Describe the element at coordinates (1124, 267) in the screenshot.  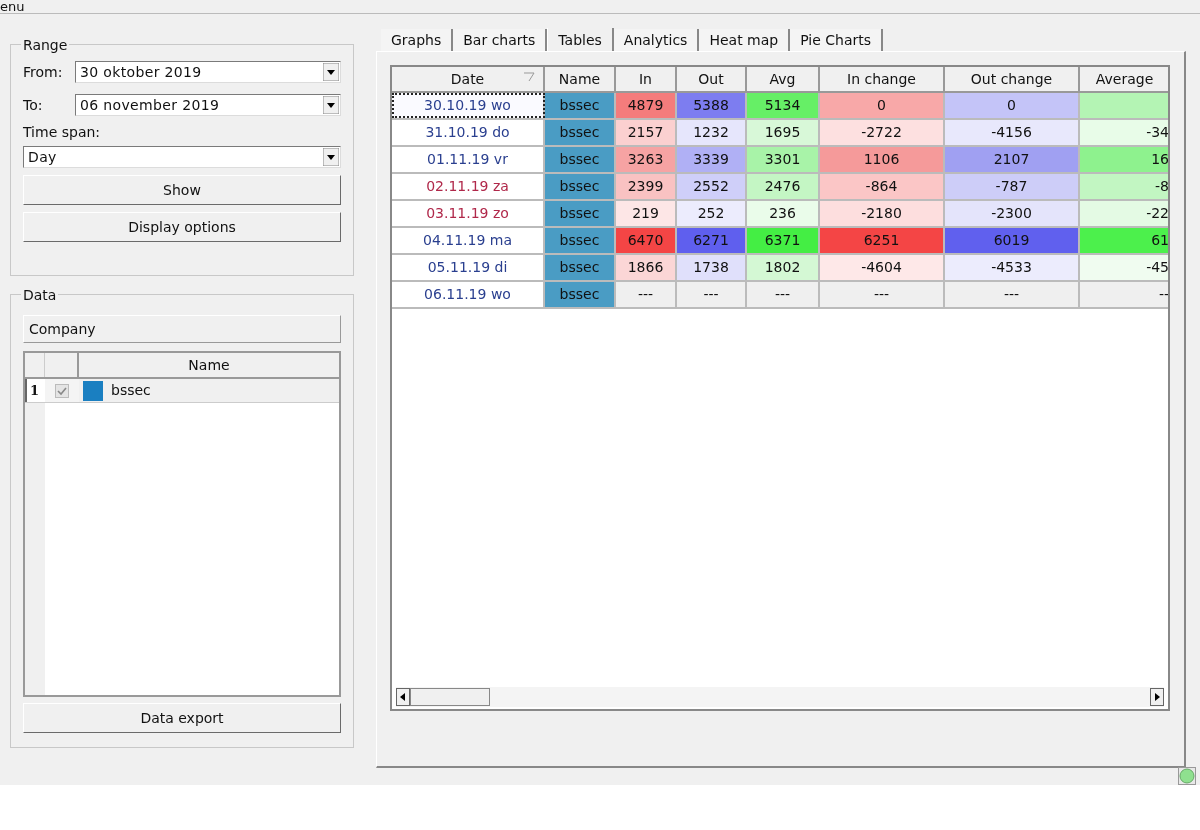
I see `table-cell: -45` at that location.